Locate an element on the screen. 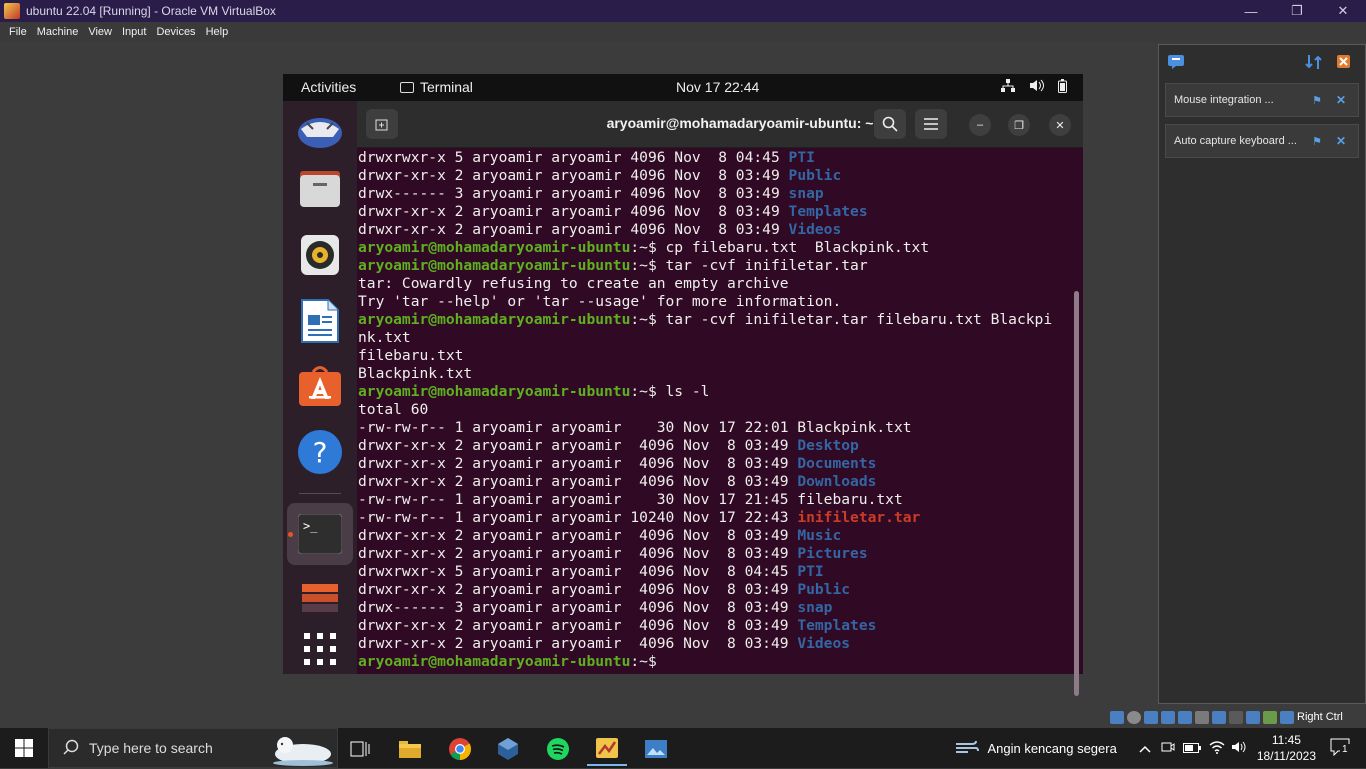 The height and width of the screenshot is (769, 1366). terminal-line: total 60 is located at coordinates (720, 410).